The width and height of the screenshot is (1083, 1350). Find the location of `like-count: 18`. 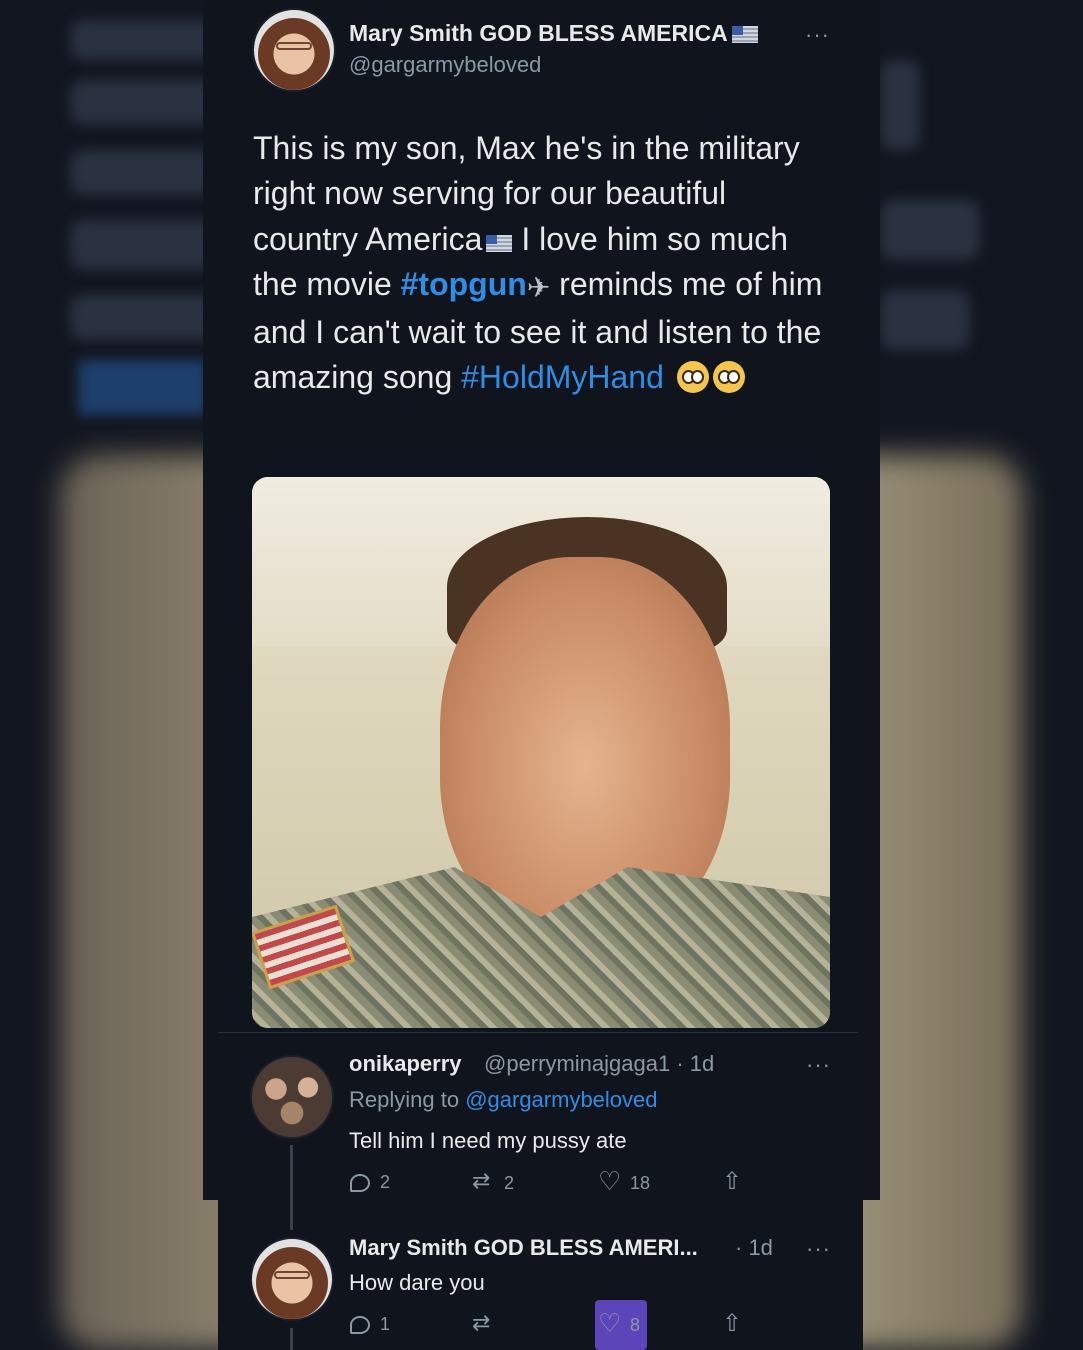

like-count: 18 is located at coordinates (640, 1182).